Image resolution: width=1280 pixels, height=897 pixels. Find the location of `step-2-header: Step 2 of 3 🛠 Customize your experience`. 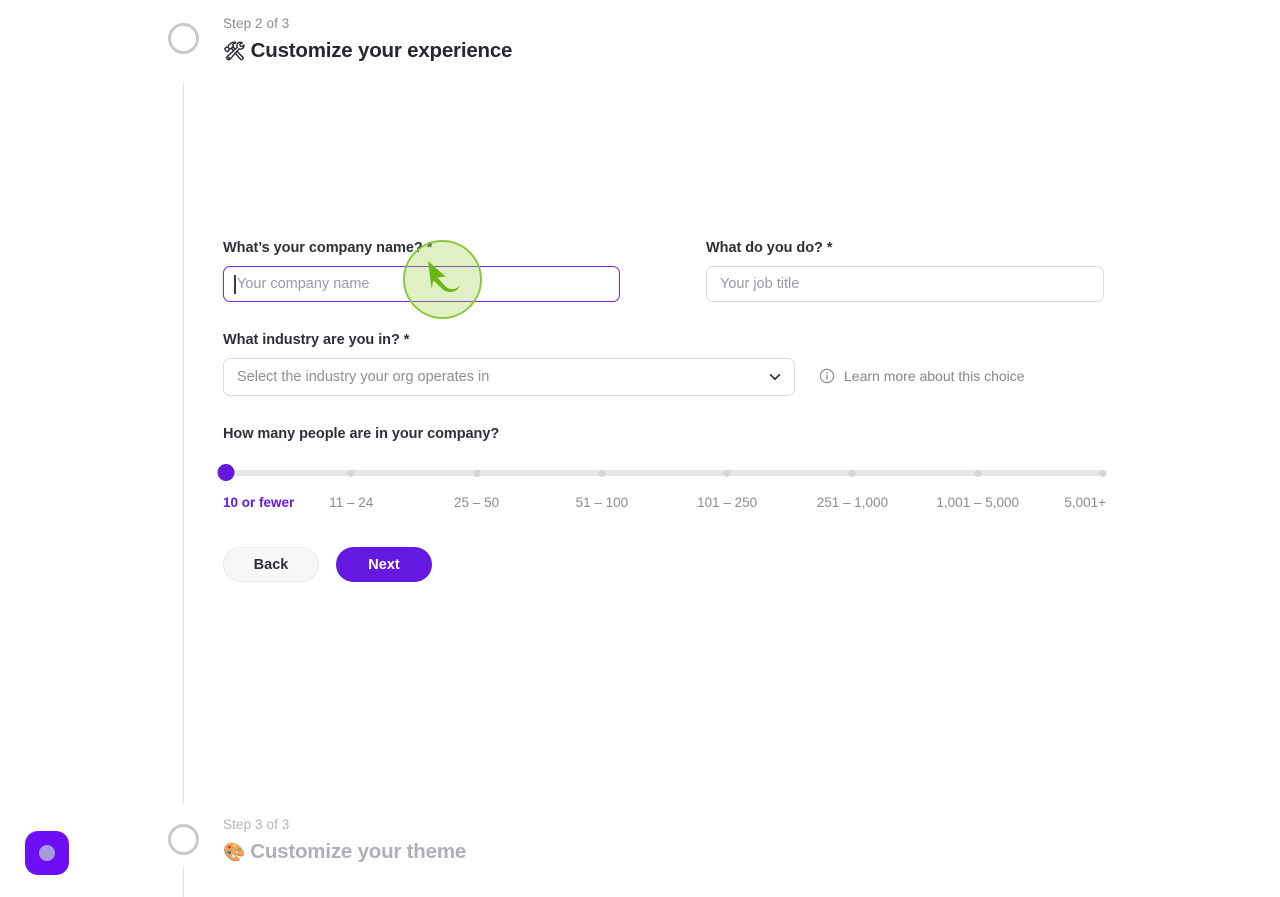

step-2-header: Step 2 of 3 🛠 Customize your experience is located at coordinates (367, 40).